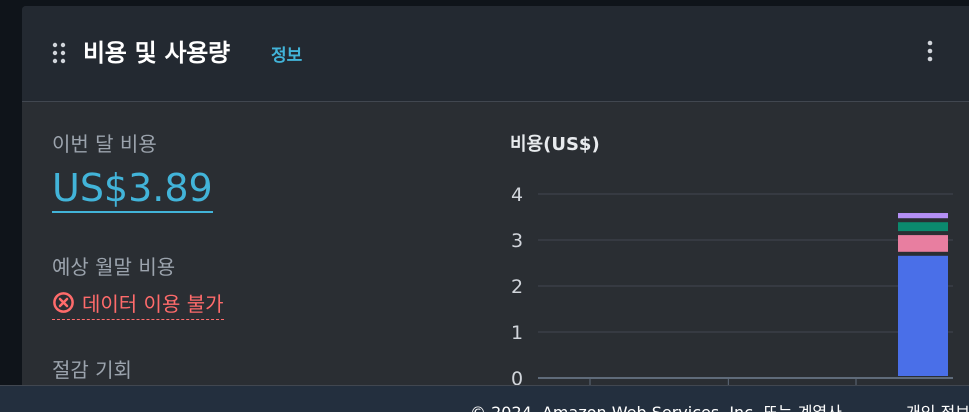  Describe the element at coordinates (286, 53) in the screenshot. I see `info-link: 정보` at that location.